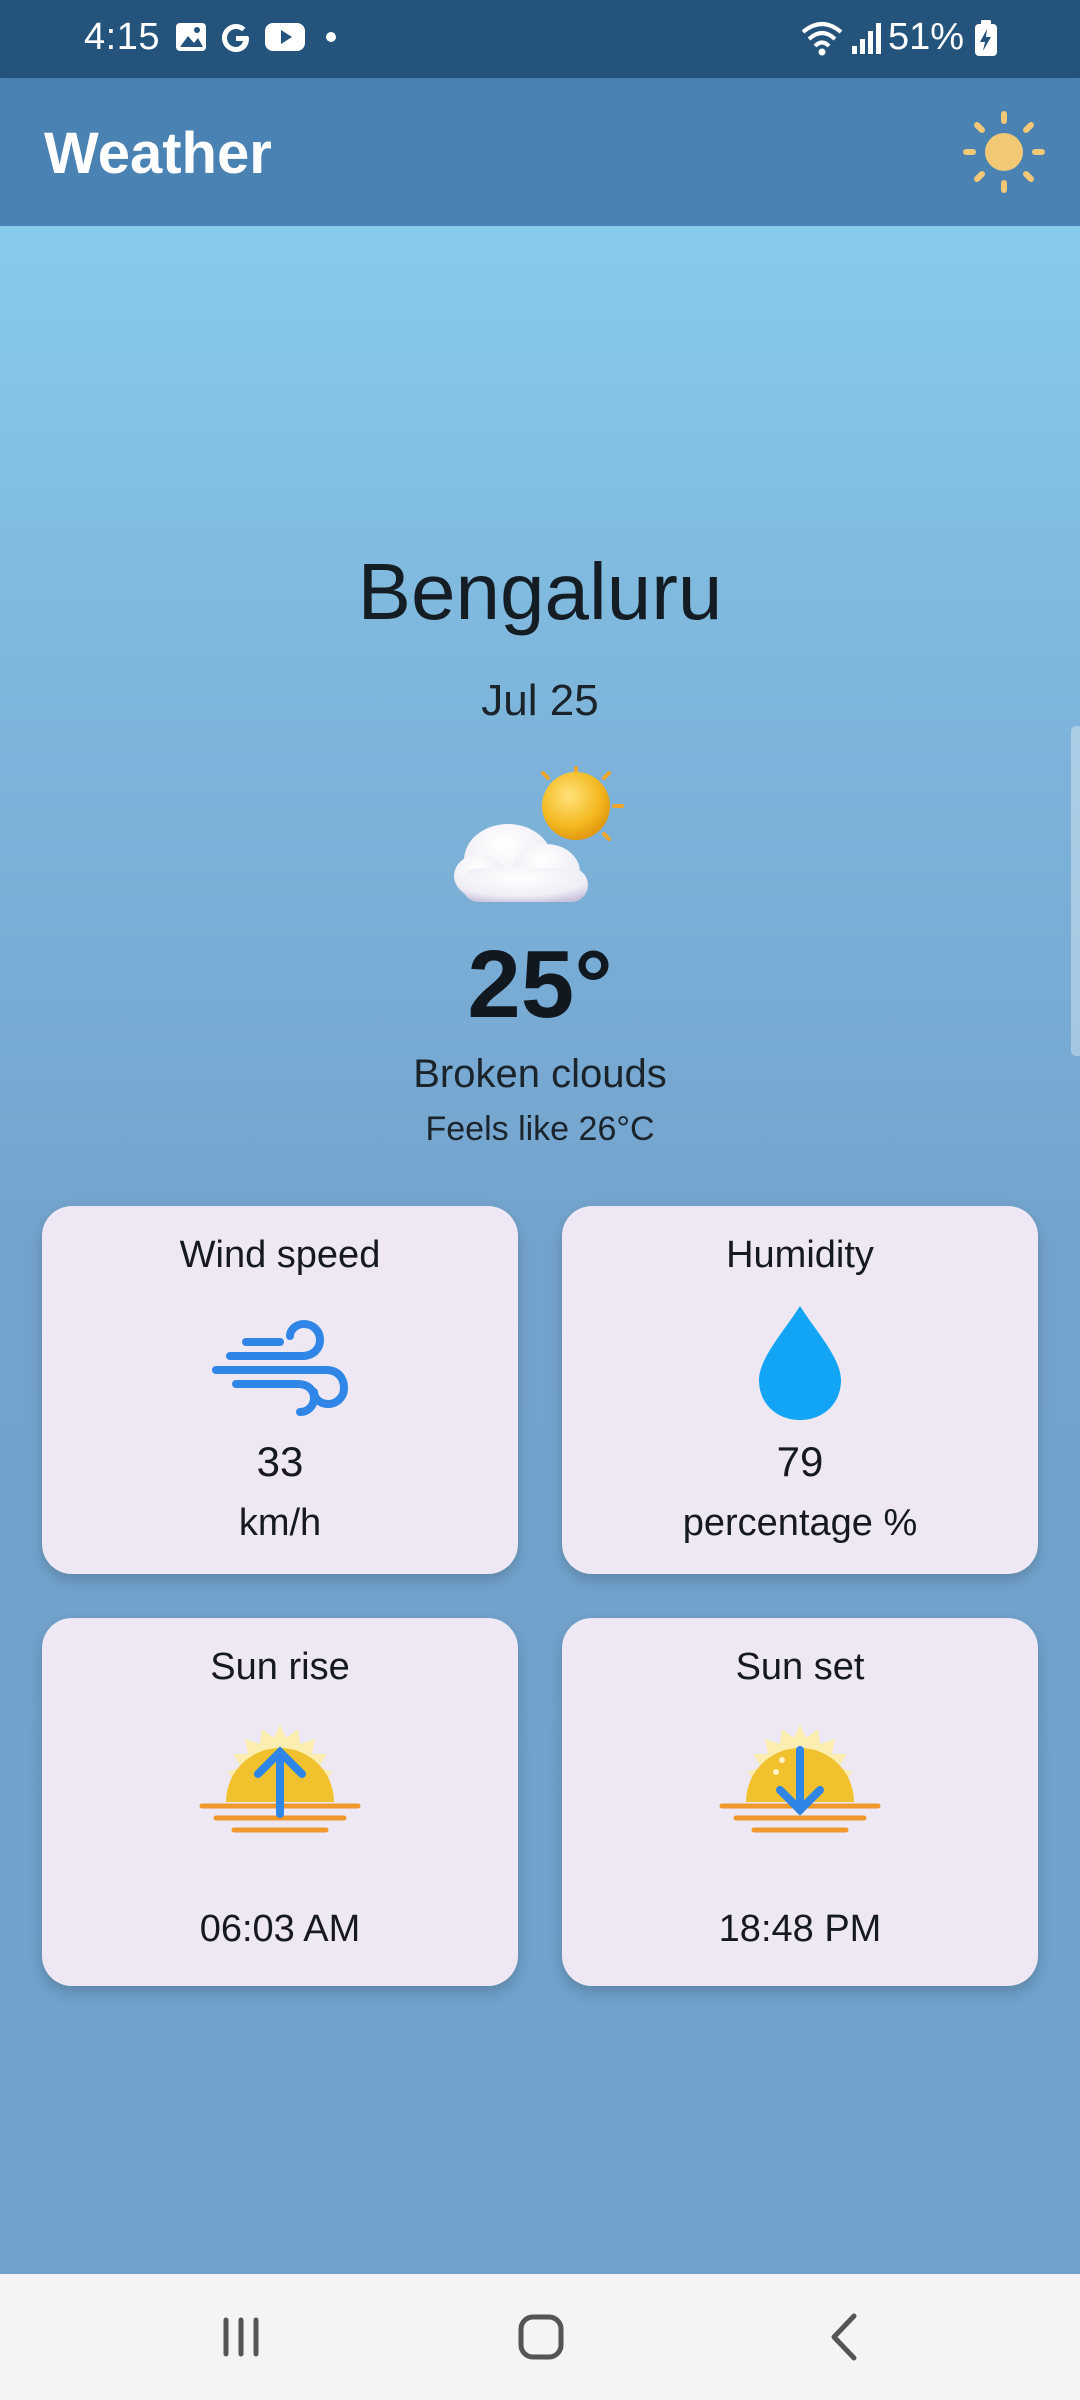  What do you see at coordinates (236, 40) in the screenshot?
I see `google-icon` at bounding box center [236, 40].